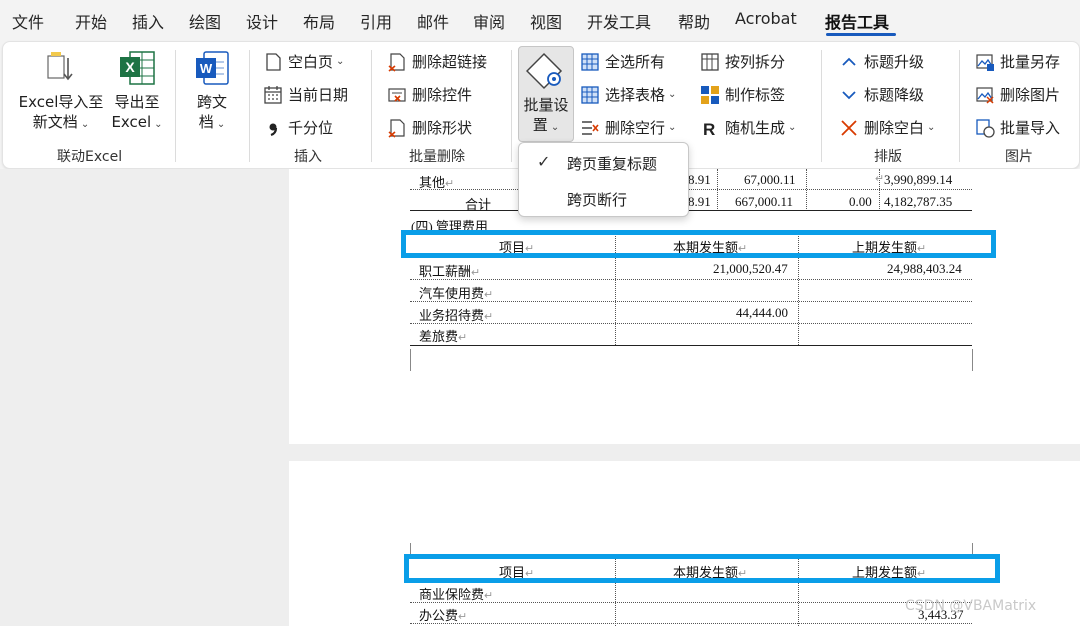  I want to click on tab-review: 审阅, so click(489, 21).